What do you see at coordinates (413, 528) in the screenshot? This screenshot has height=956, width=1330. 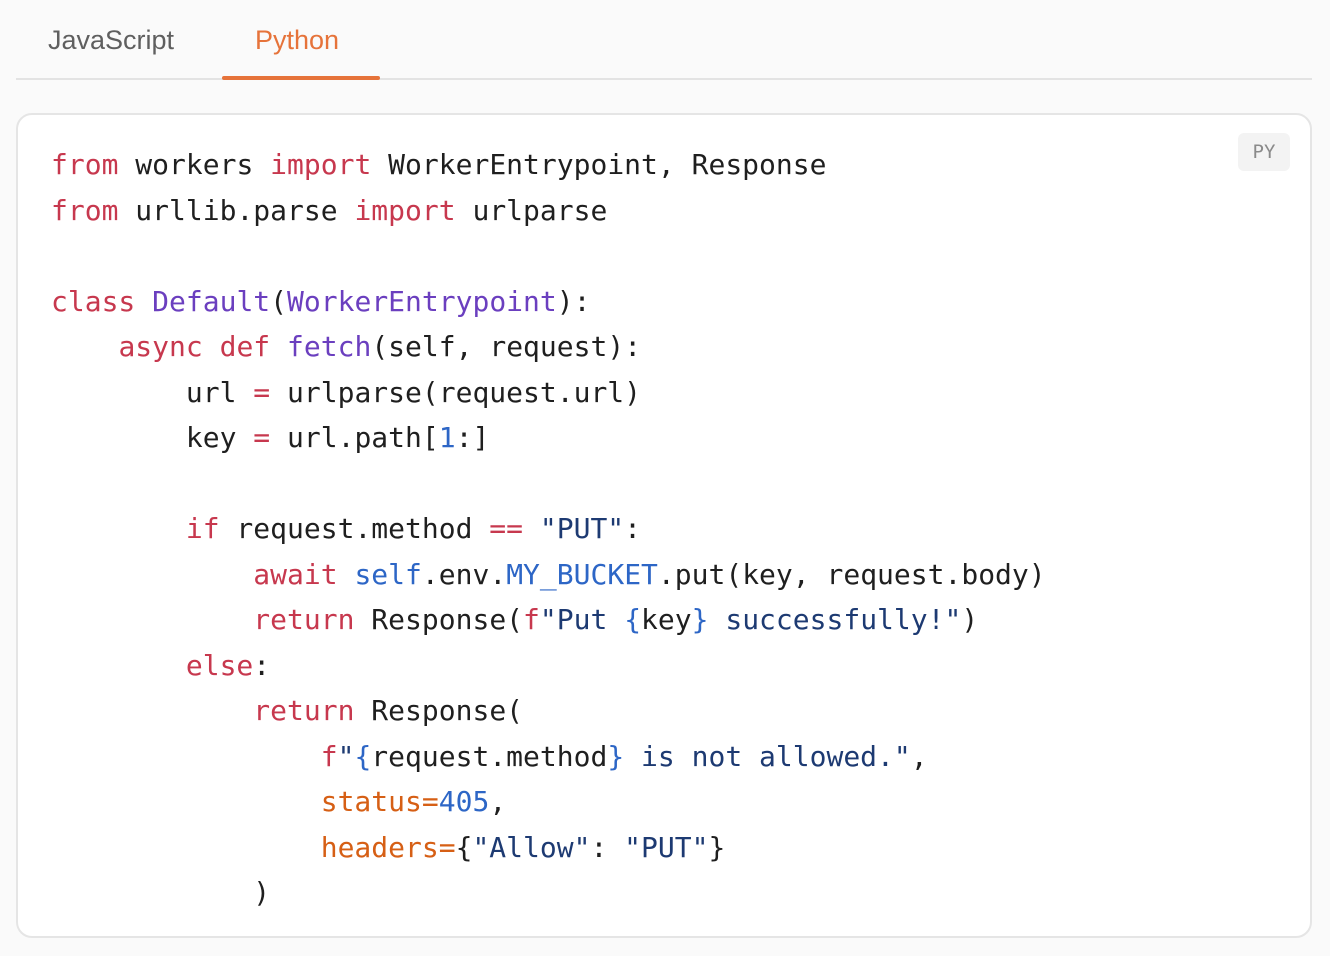 I see `code-line: if request.method == "PUT":` at bounding box center [413, 528].